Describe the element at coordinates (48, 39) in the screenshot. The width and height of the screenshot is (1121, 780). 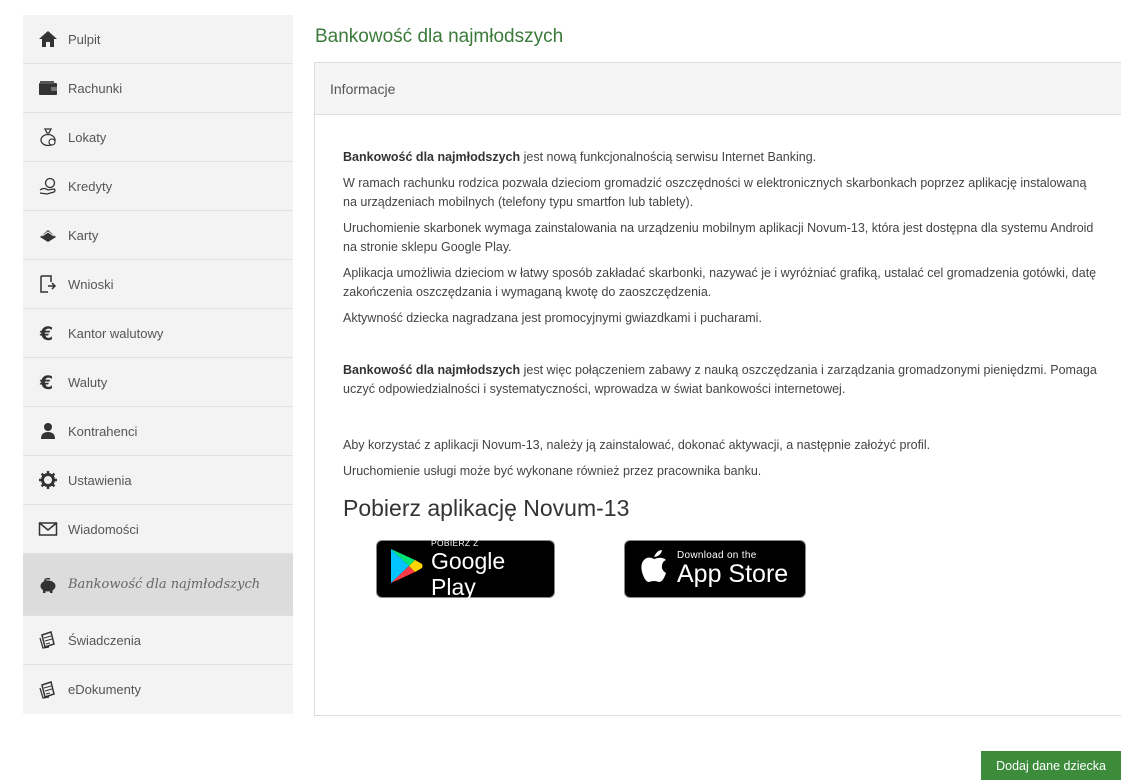
I see `home-icon` at that location.